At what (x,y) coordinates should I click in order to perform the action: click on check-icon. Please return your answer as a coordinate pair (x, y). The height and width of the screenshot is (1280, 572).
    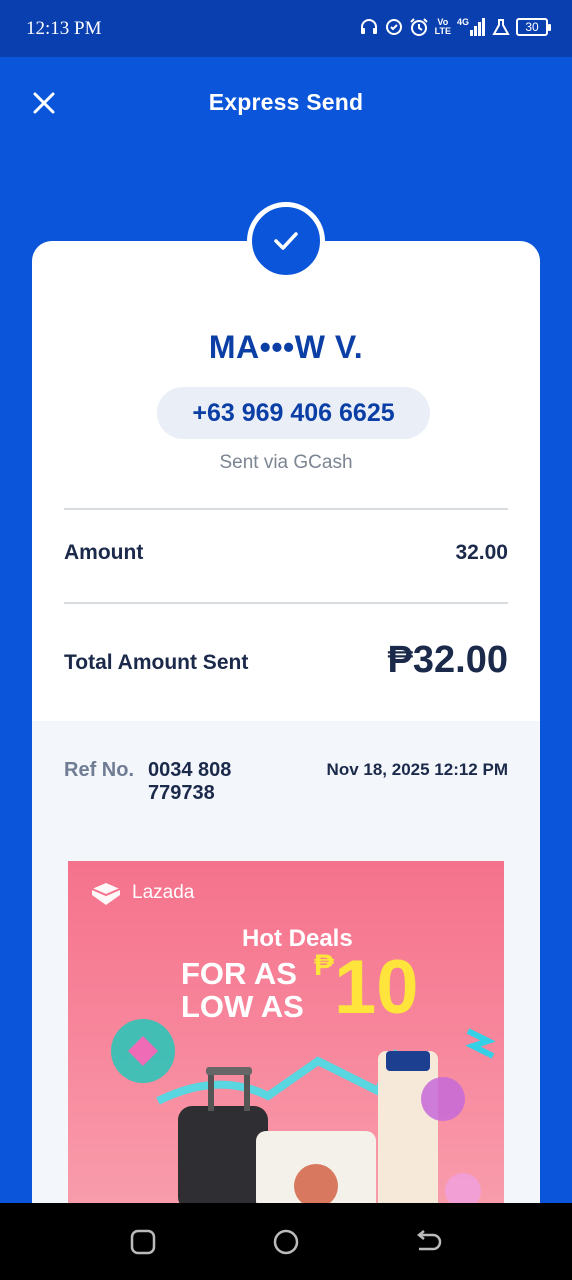
    Looking at the image, I should click on (286, 241).